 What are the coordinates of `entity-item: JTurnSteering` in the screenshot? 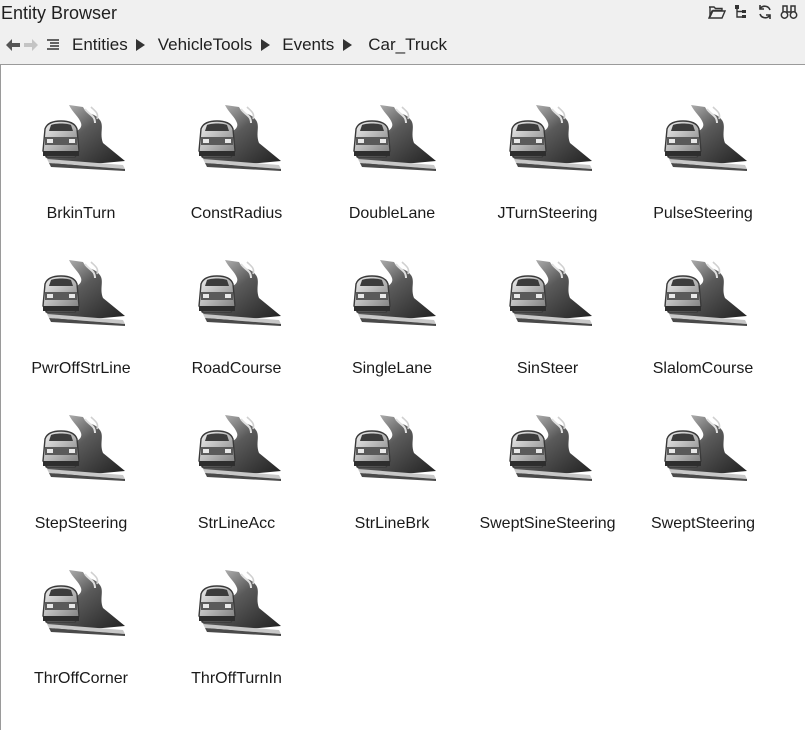 It's located at (548, 150).